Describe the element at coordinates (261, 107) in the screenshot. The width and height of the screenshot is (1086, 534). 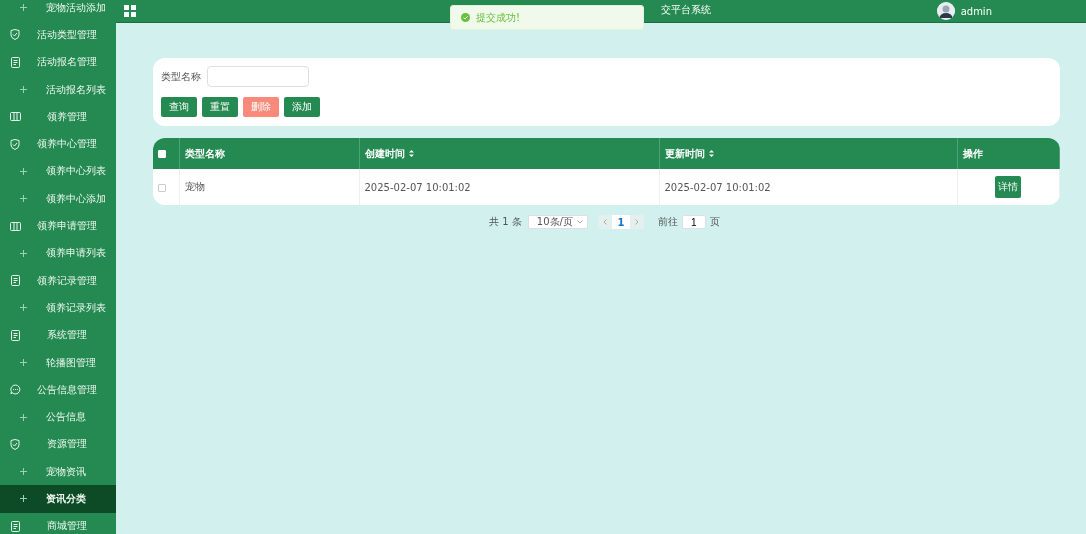
I see `delete-button: 删除` at that location.